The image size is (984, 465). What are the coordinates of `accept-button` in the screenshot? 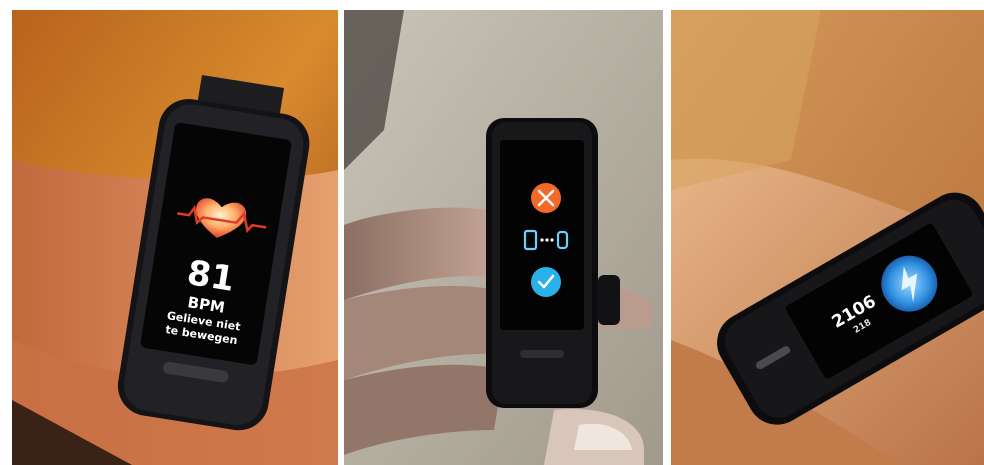 It's located at (546, 282).